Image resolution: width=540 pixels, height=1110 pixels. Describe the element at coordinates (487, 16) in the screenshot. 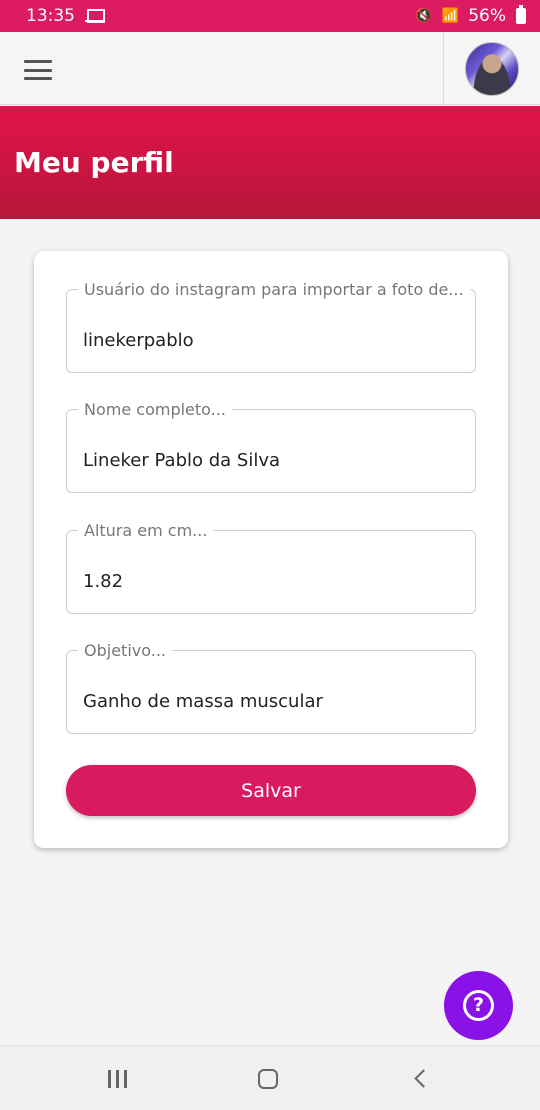

I see `battery-percentage: 56%` at that location.